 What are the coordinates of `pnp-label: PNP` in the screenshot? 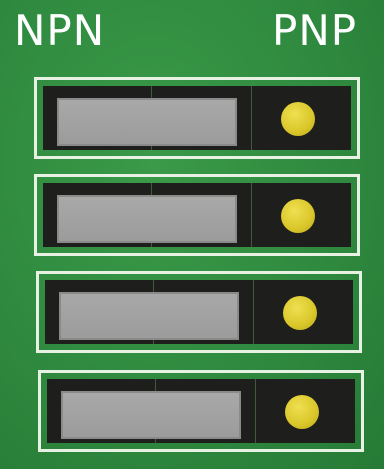 It's located at (315, 30).